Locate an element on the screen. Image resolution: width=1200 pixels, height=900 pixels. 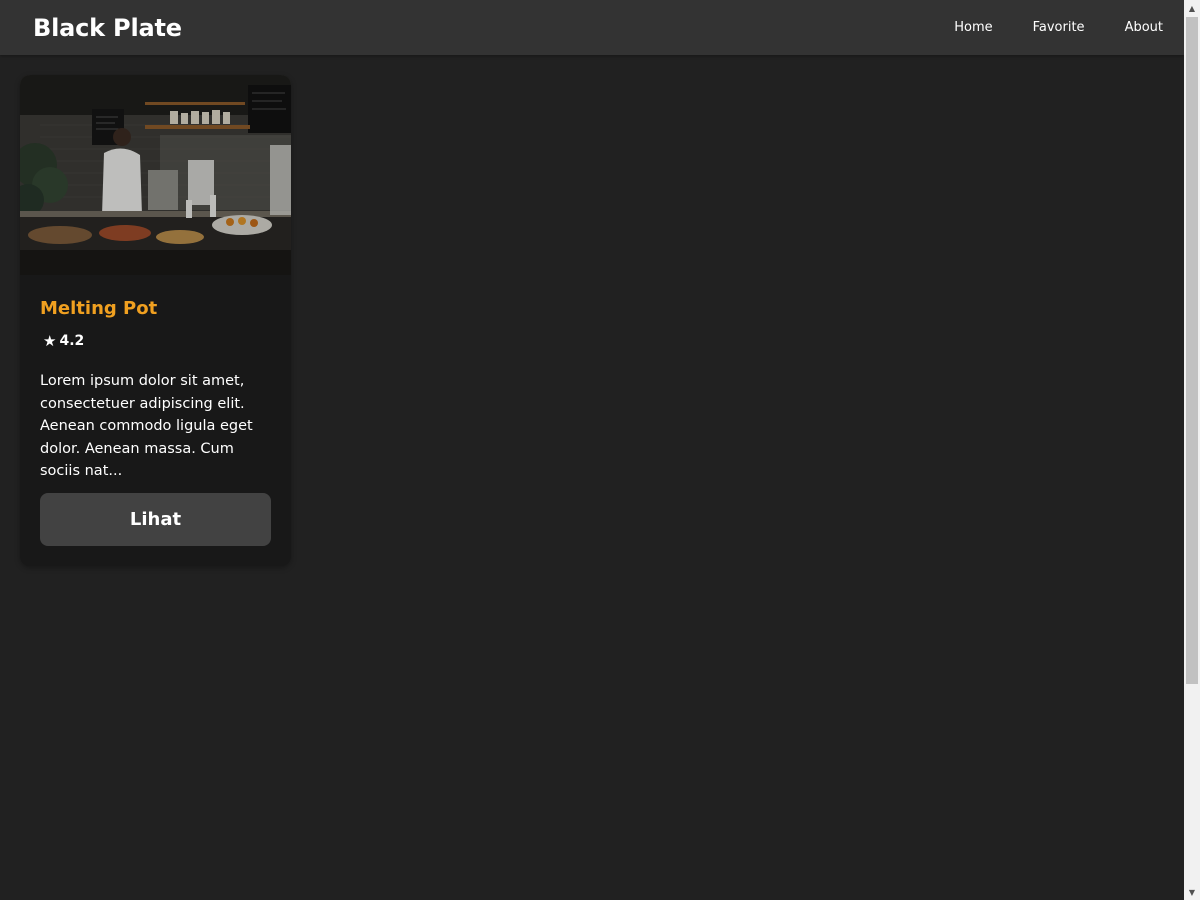
scrollbar: ▲ ▼ is located at coordinates (1192, 450).